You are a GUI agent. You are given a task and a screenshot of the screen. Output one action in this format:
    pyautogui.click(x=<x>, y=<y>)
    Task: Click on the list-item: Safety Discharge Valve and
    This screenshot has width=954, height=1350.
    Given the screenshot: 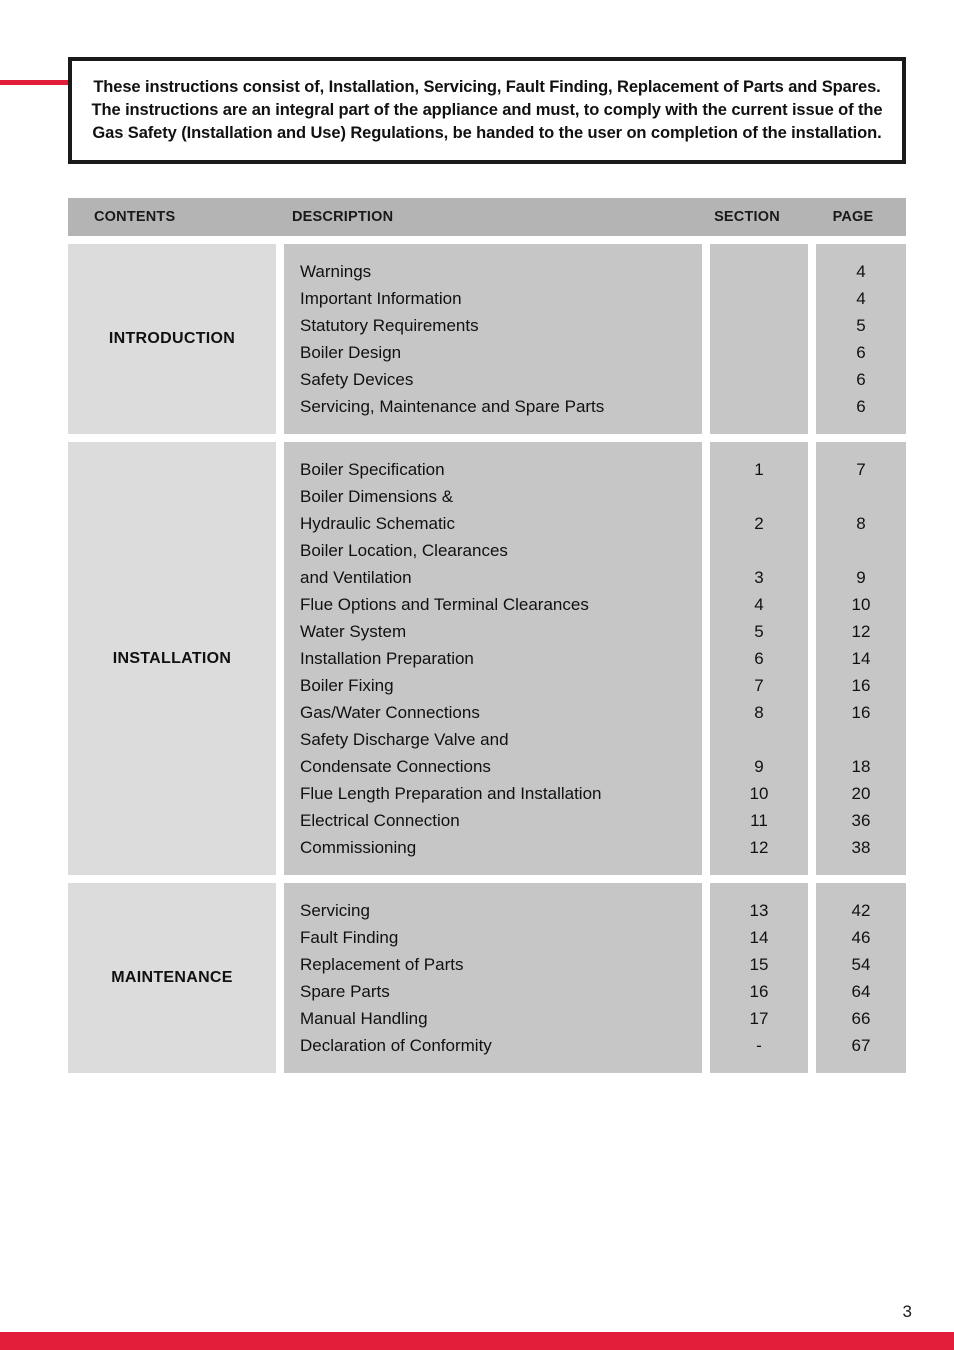 What is the action you would take?
    pyautogui.click(x=404, y=739)
    